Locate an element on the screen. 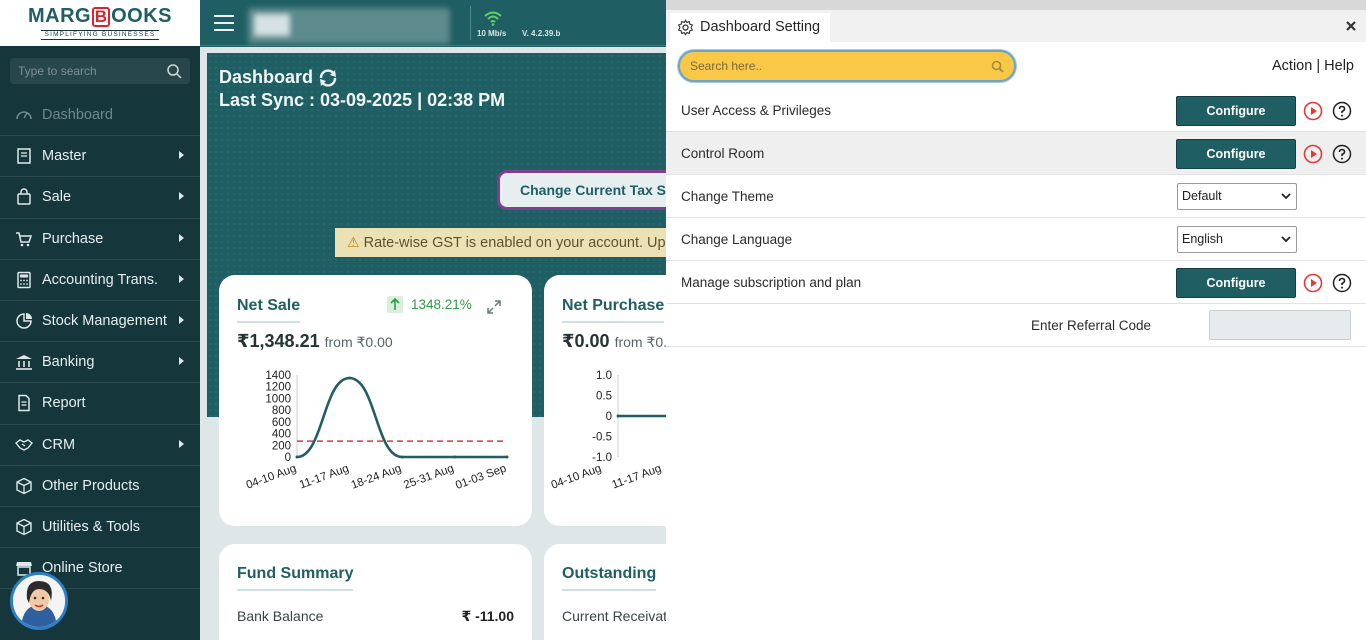  x-tick-label: 04-10 Aug is located at coordinates (271, 477).